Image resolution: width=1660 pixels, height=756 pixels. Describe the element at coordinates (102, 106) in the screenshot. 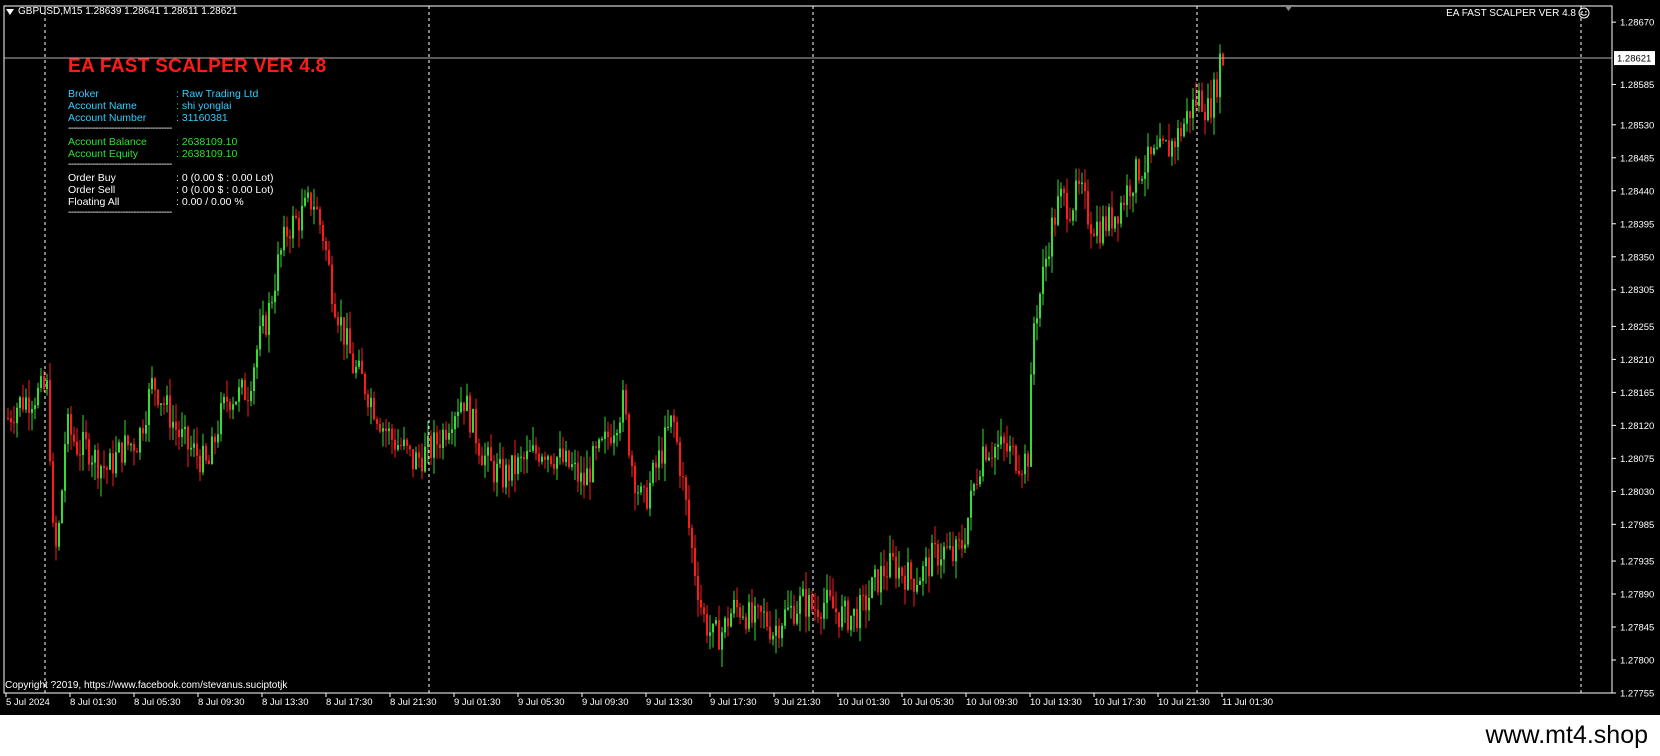

I see `account-name-label: Account Name` at that location.